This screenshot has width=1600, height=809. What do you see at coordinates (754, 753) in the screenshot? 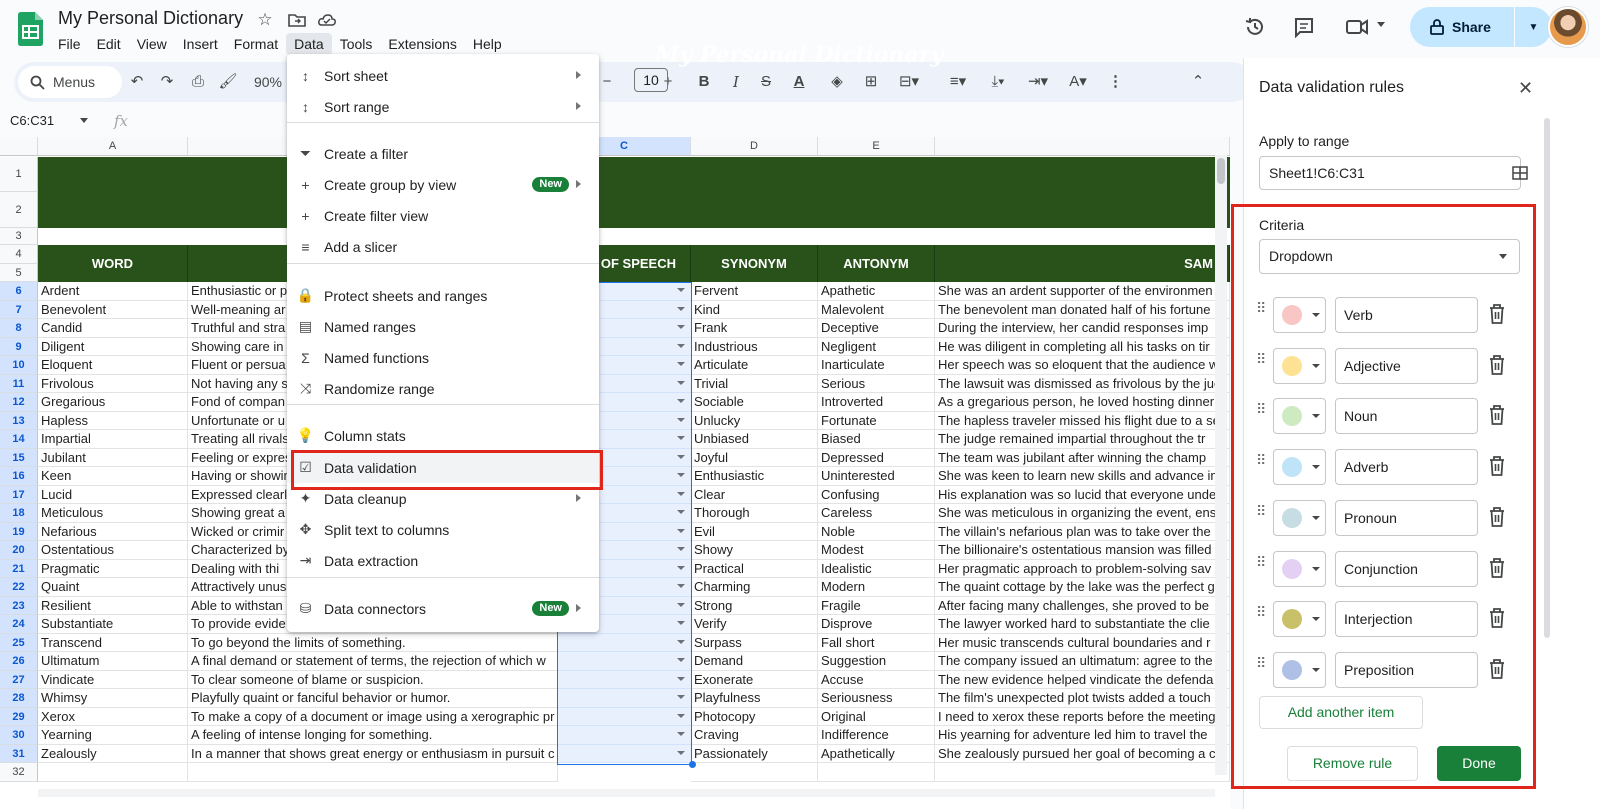
I see `cell-synonym: Passionately` at bounding box center [754, 753].